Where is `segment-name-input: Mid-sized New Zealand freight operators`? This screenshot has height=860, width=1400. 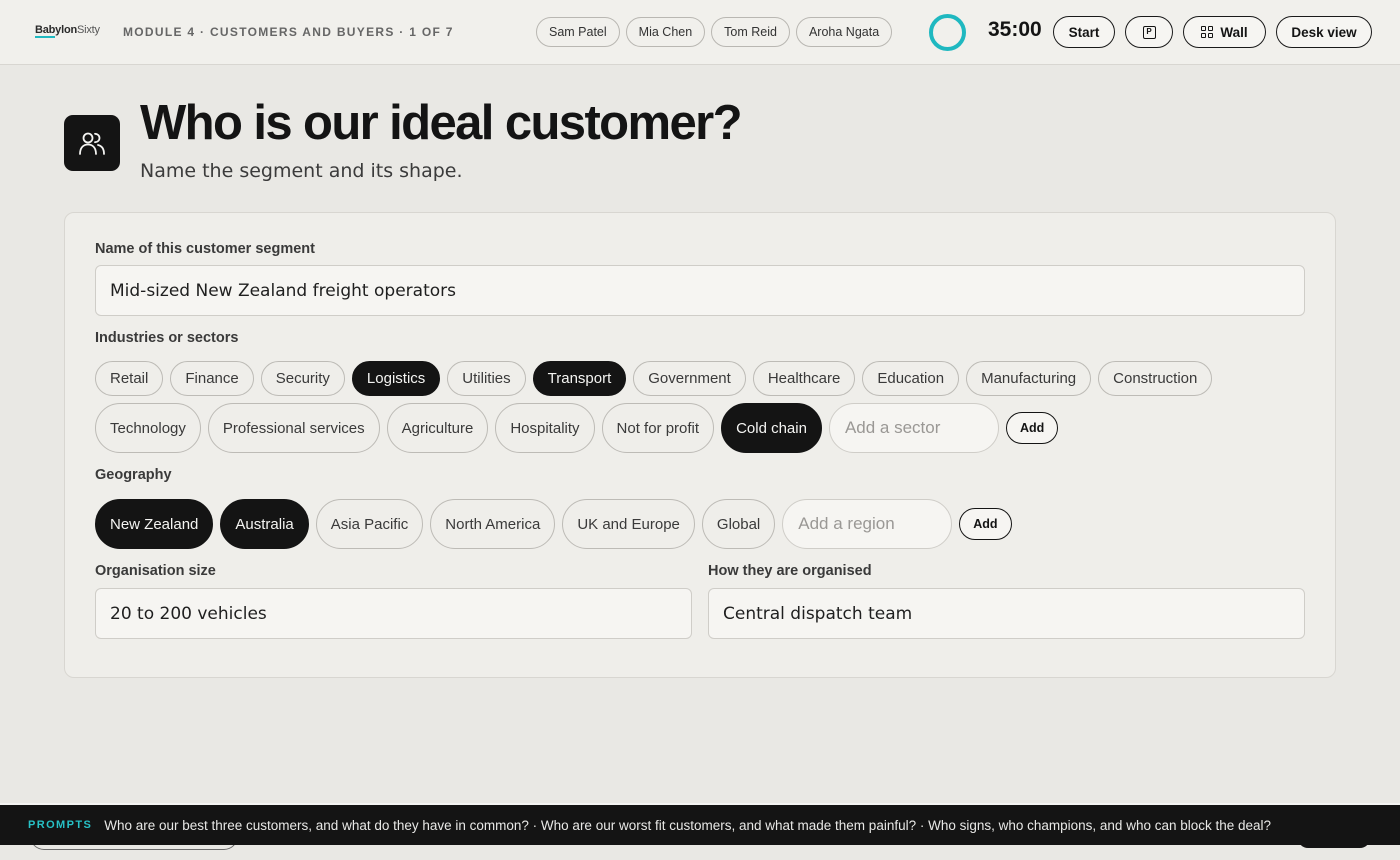 segment-name-input: Mid-sized New Zealand freight operators is located at coordinates (700, 290).